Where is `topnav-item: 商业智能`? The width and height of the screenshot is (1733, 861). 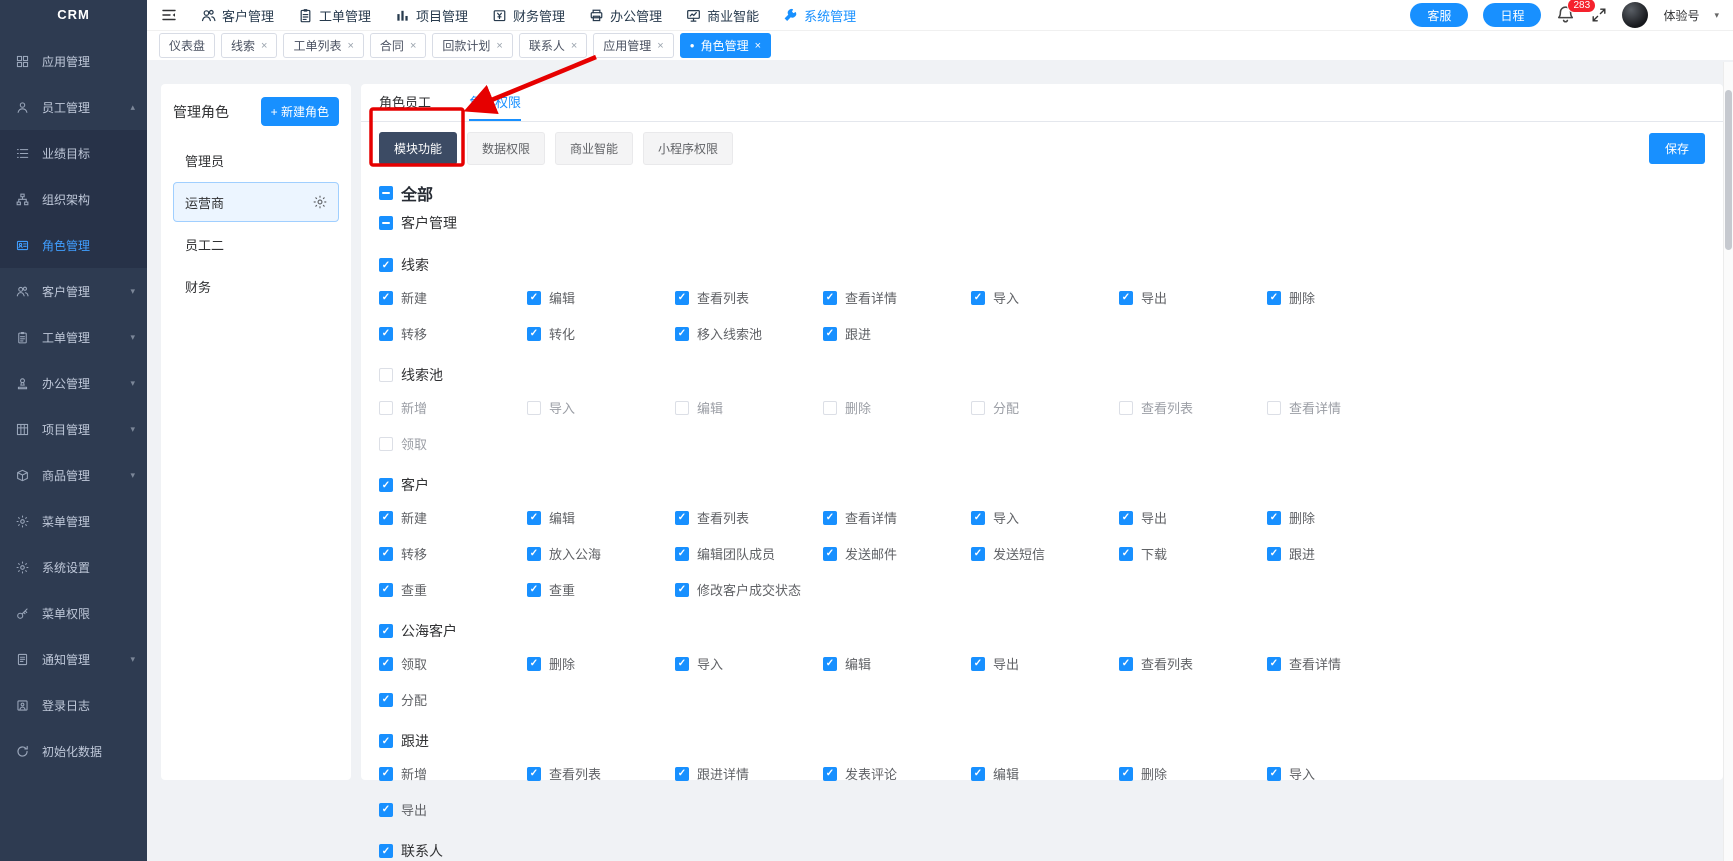 topnav-item: 商业智能 is located at coordinates (722, 15).